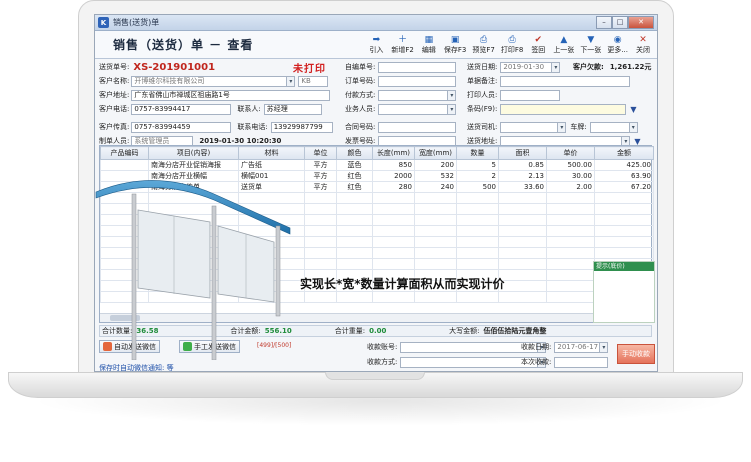 The width and height of the screenshot is (751, 462). I want to click on table-cell: 0.85, so click(522, 165).